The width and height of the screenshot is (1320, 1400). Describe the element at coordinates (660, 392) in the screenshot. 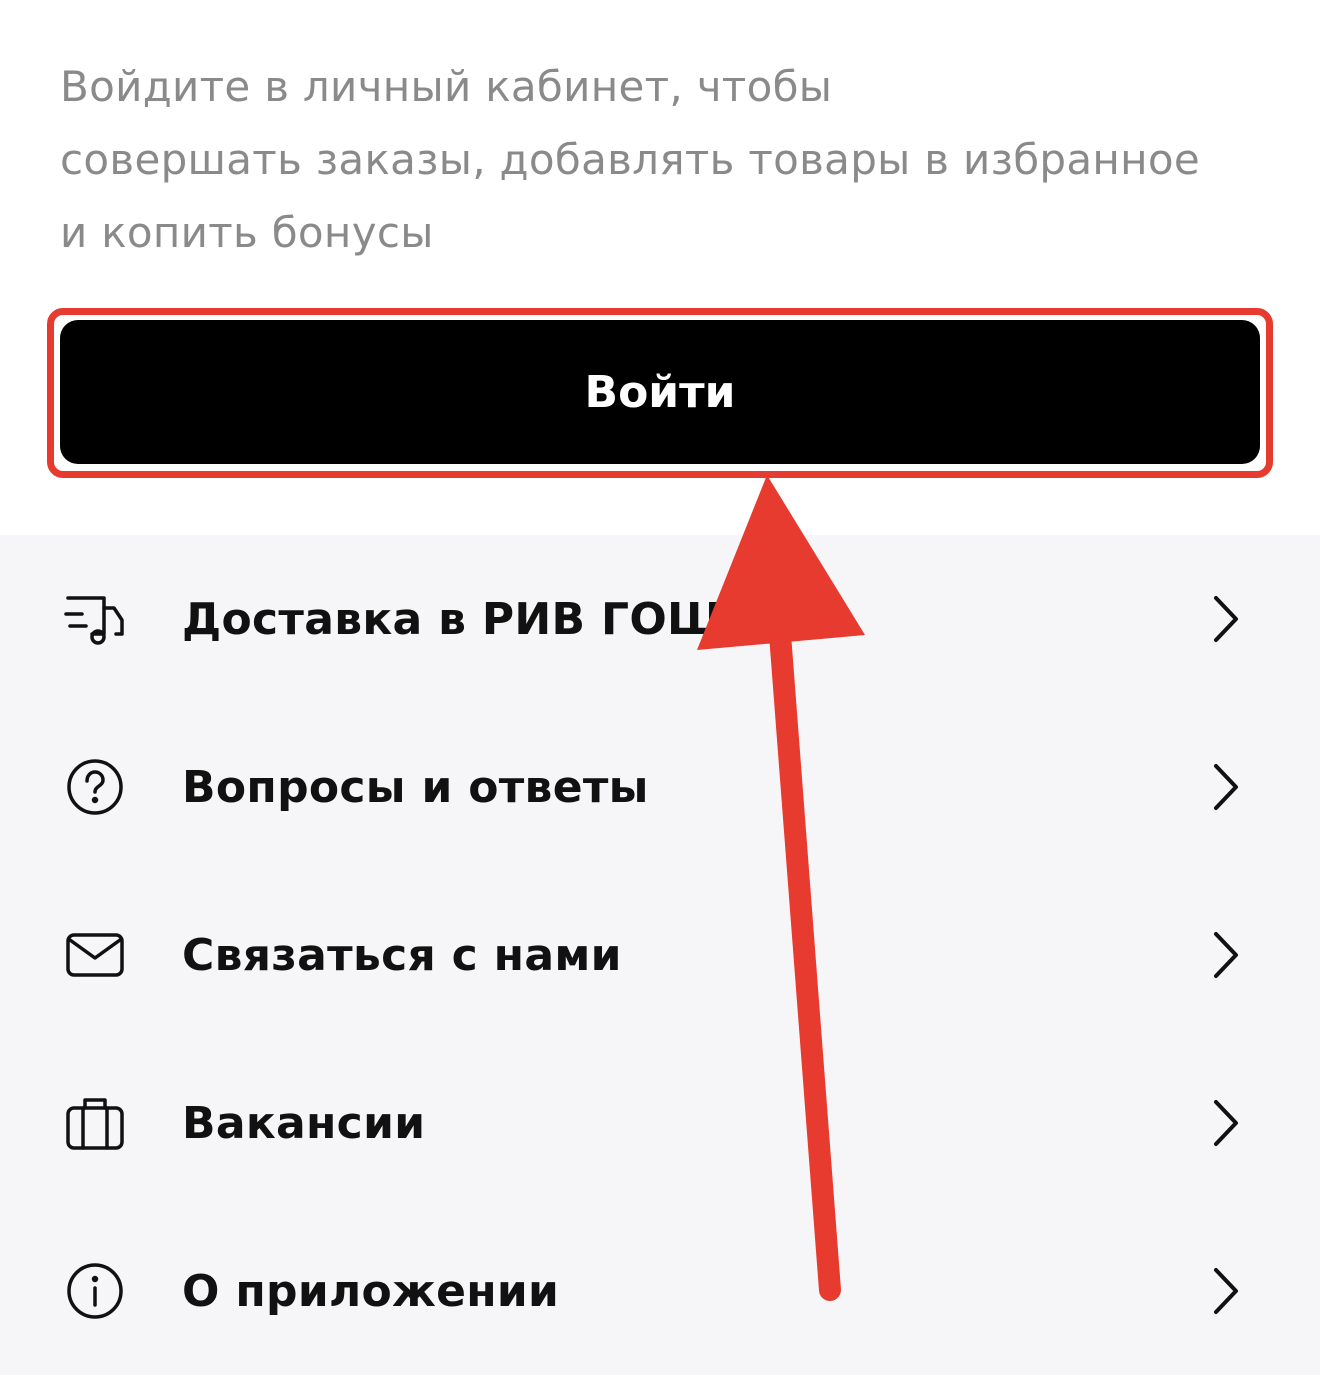

I see `login-button: Войти` at that location.